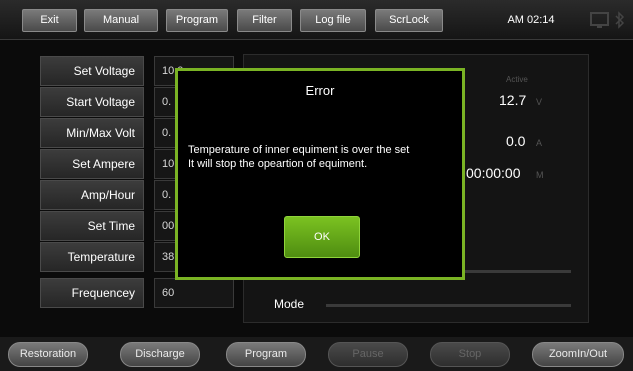  What do you see at coordinates (578, 354) in the screenshot?
I see `zoom-in-out-button: ZoomIn/Out` at bounding box center [578, 354].